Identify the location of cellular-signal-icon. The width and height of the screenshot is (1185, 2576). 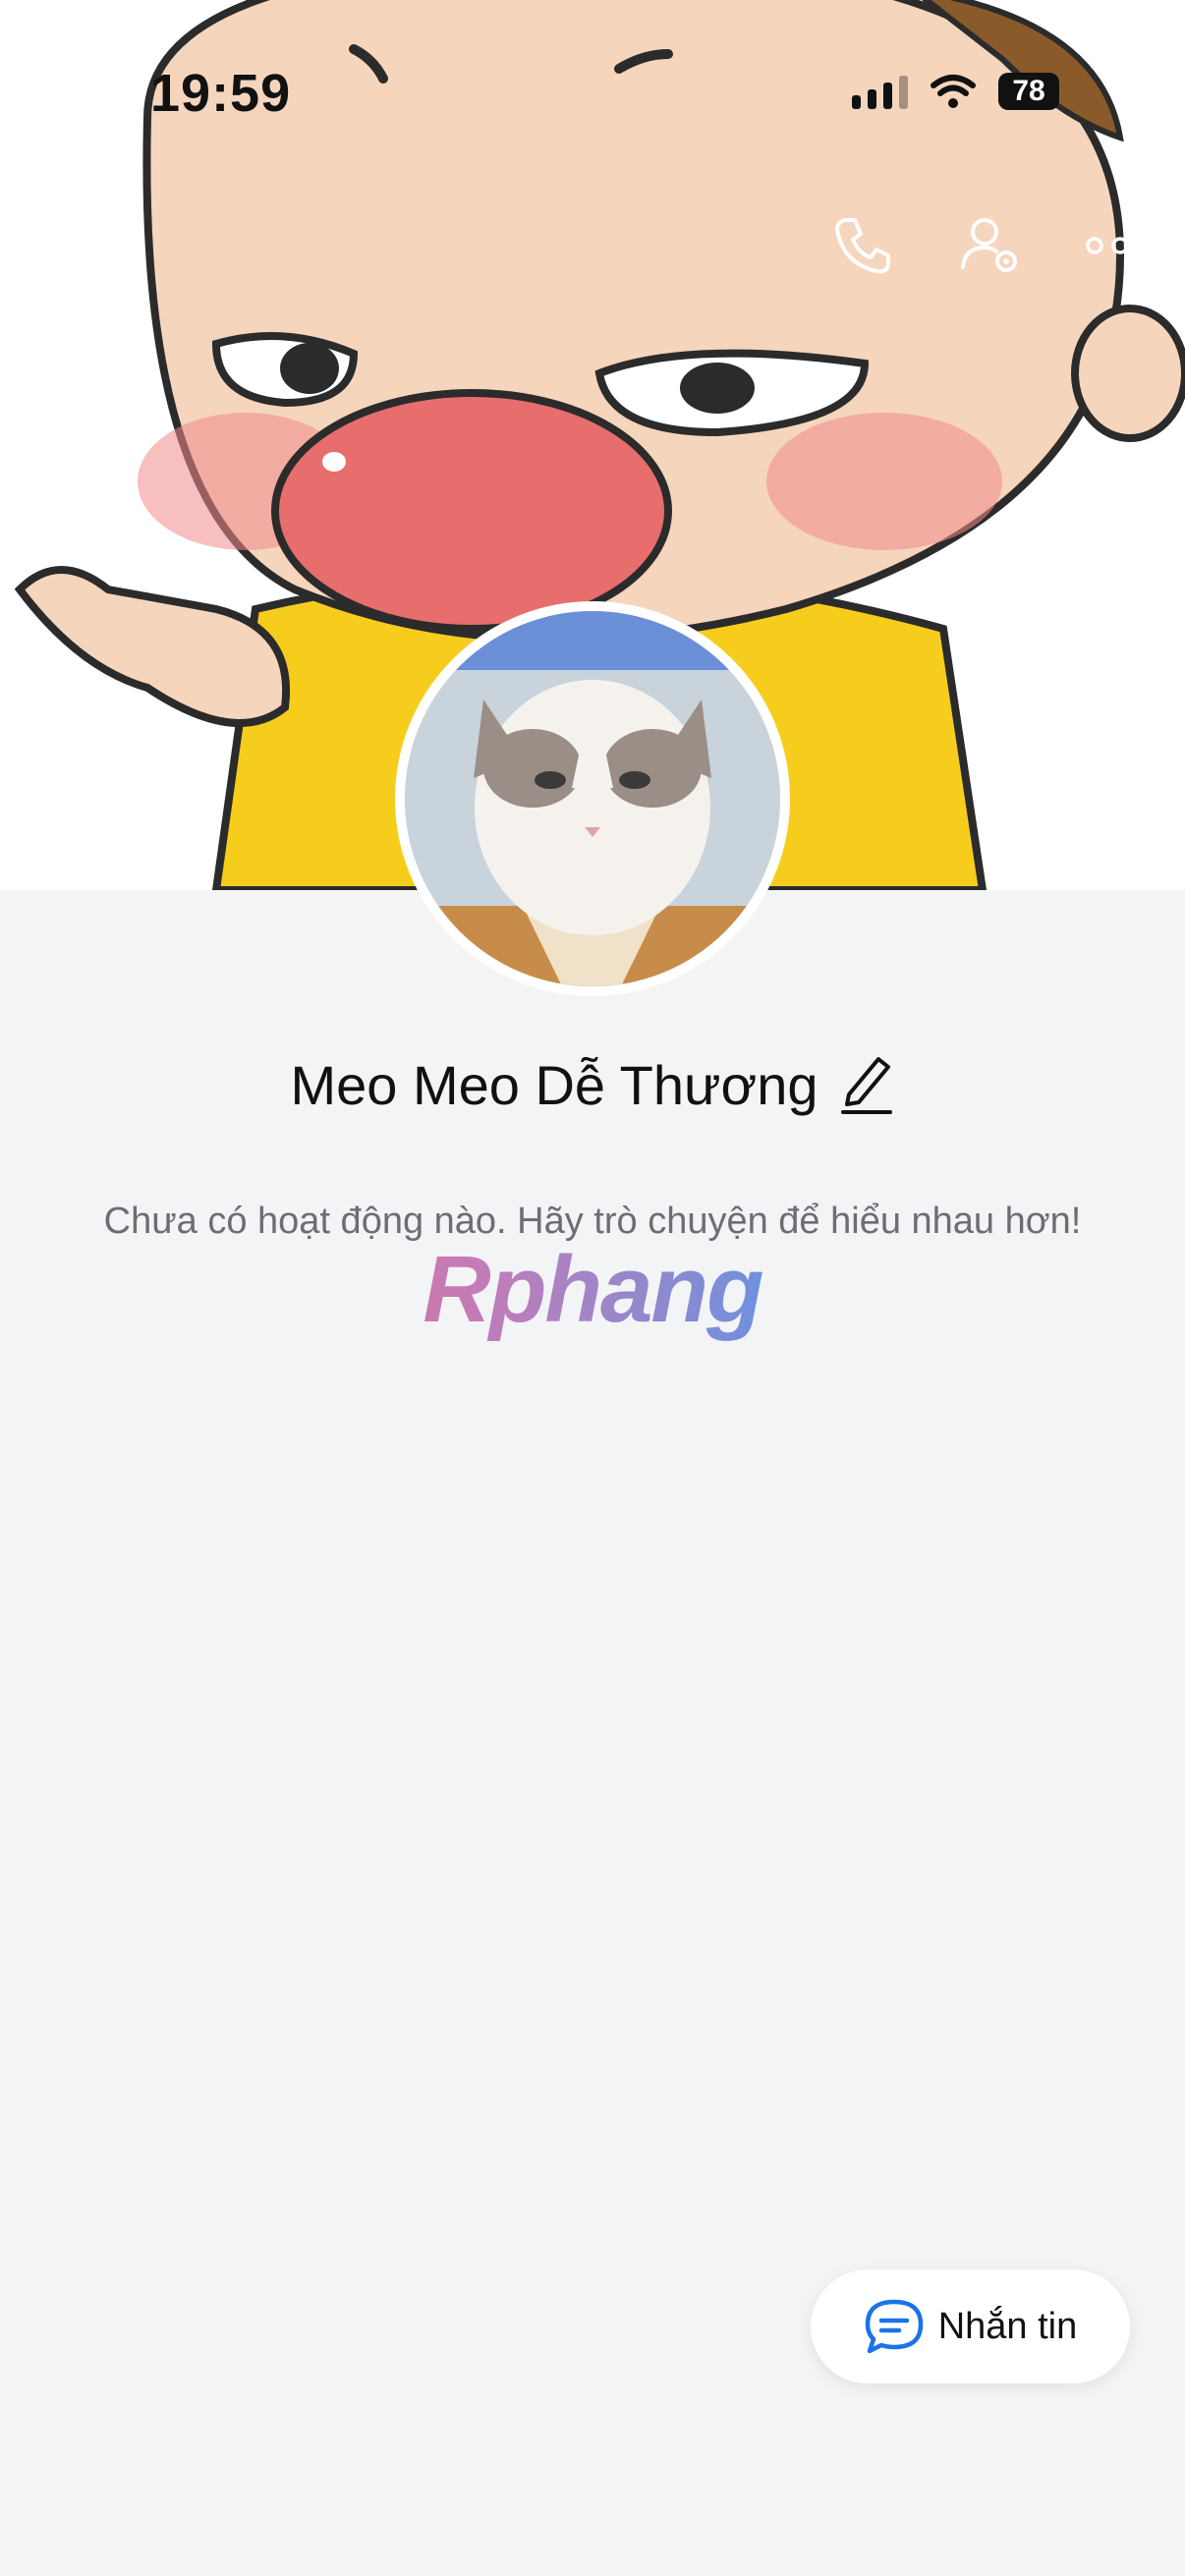
(880, 91).